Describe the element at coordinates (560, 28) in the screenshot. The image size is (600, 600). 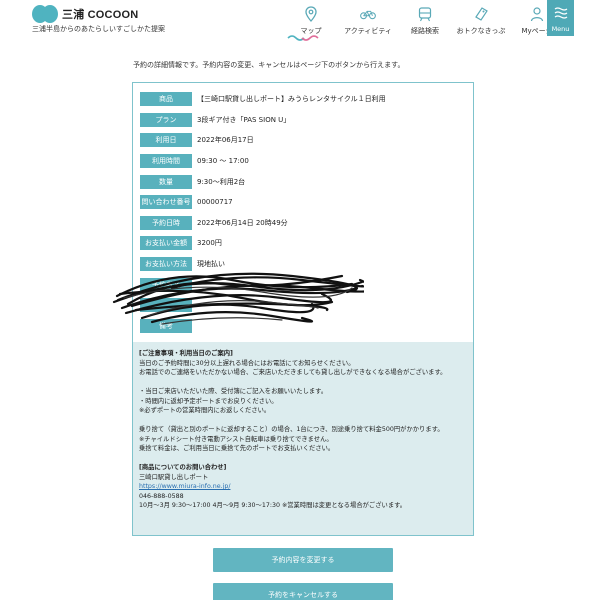
I see `menu-label: Menu` at that location.